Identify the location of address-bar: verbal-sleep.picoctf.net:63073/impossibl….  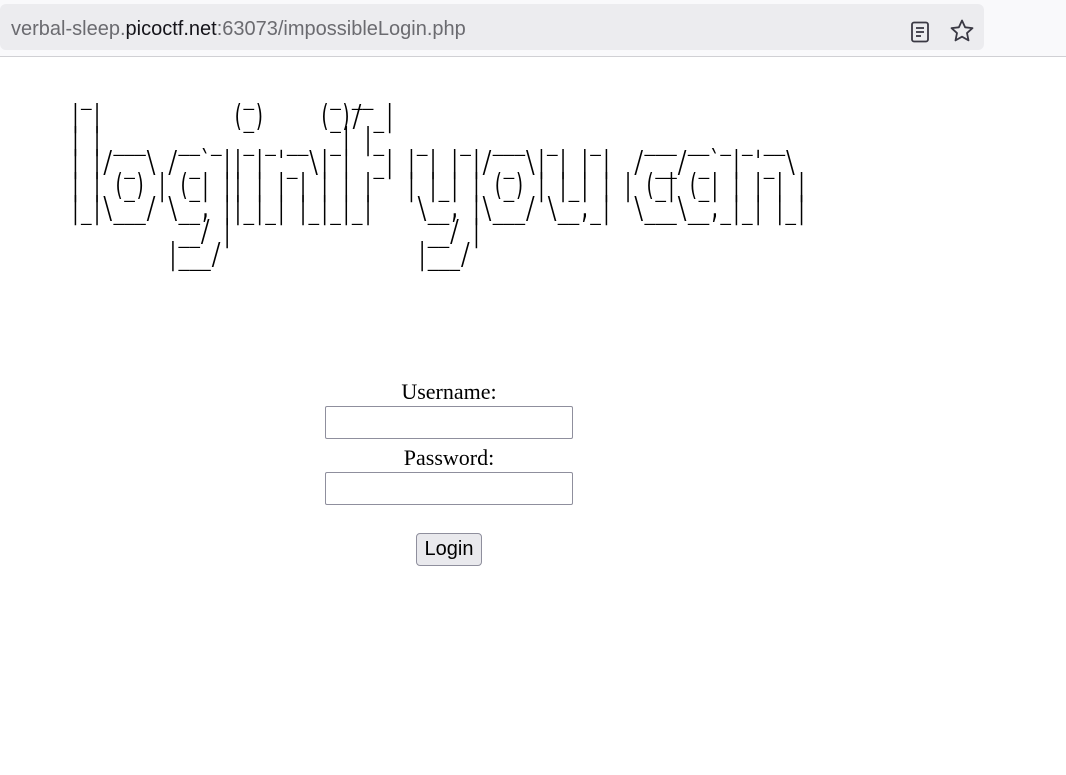
(492, 27).